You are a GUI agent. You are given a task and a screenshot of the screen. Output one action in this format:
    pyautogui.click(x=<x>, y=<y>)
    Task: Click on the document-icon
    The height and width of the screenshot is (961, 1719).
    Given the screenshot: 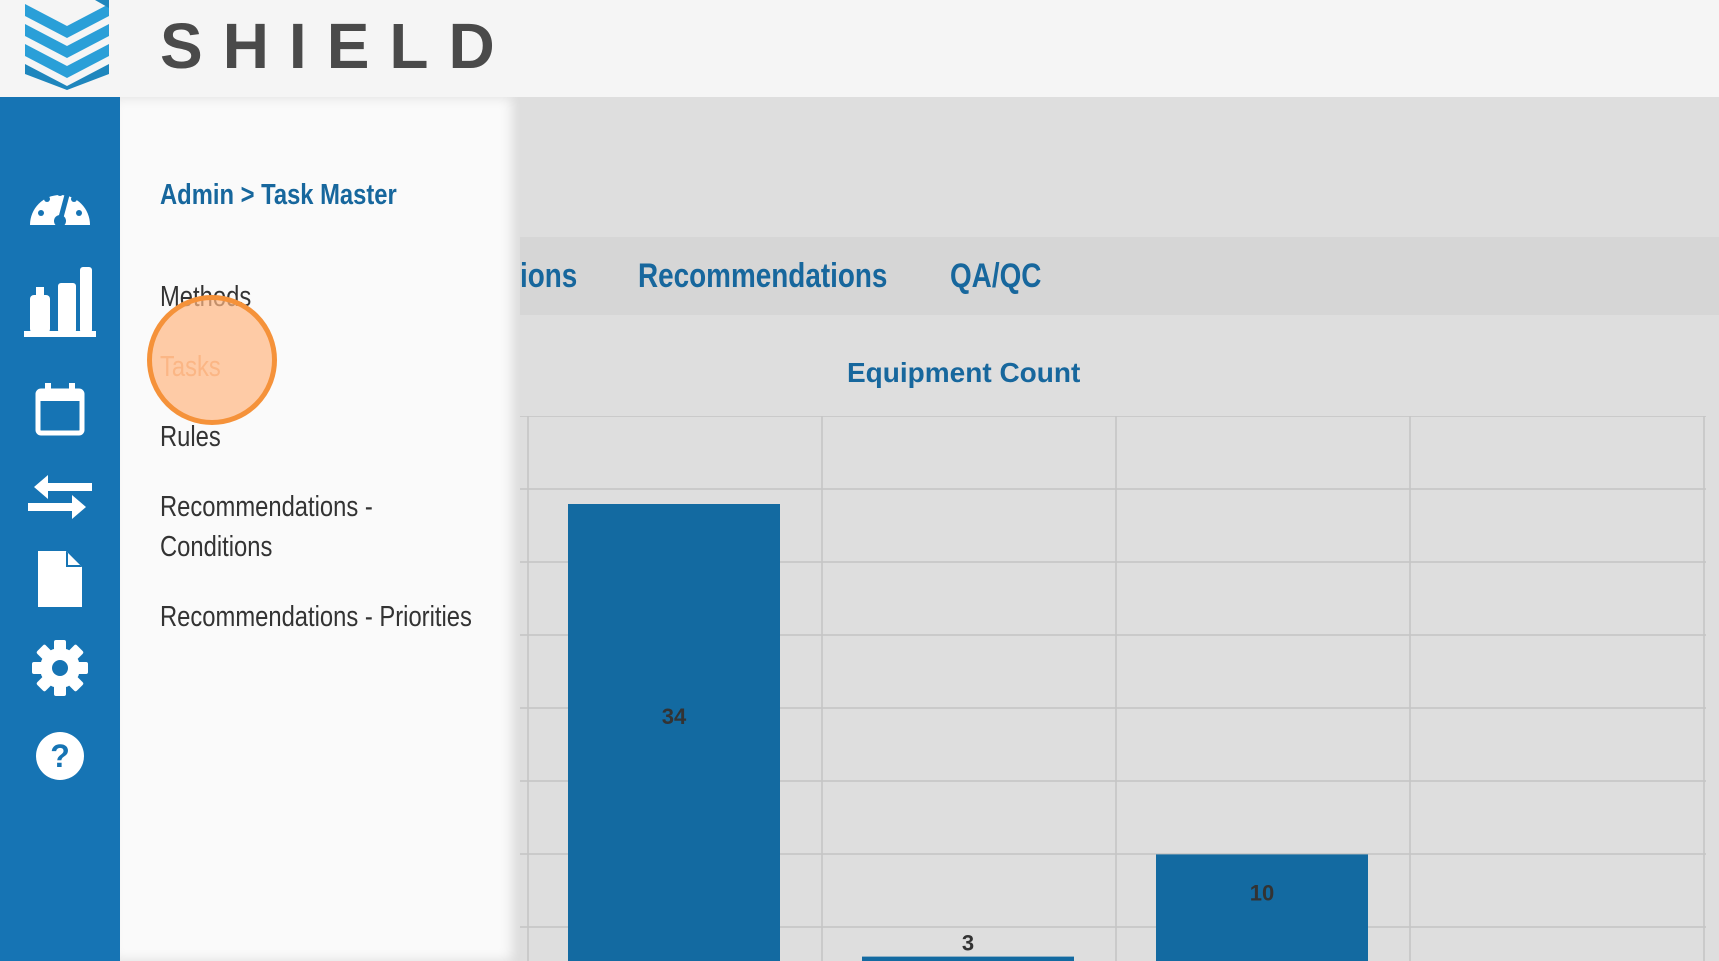 What is the action you would take?
    pyautogui.click(x=60, y=579)
    